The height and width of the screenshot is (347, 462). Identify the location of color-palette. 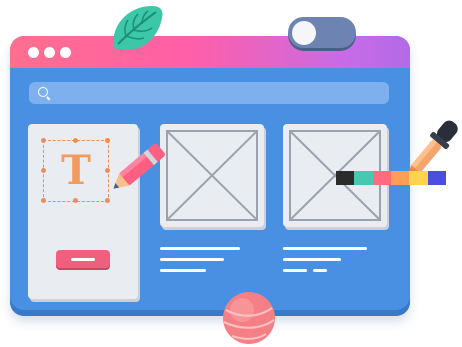
(391, 178).